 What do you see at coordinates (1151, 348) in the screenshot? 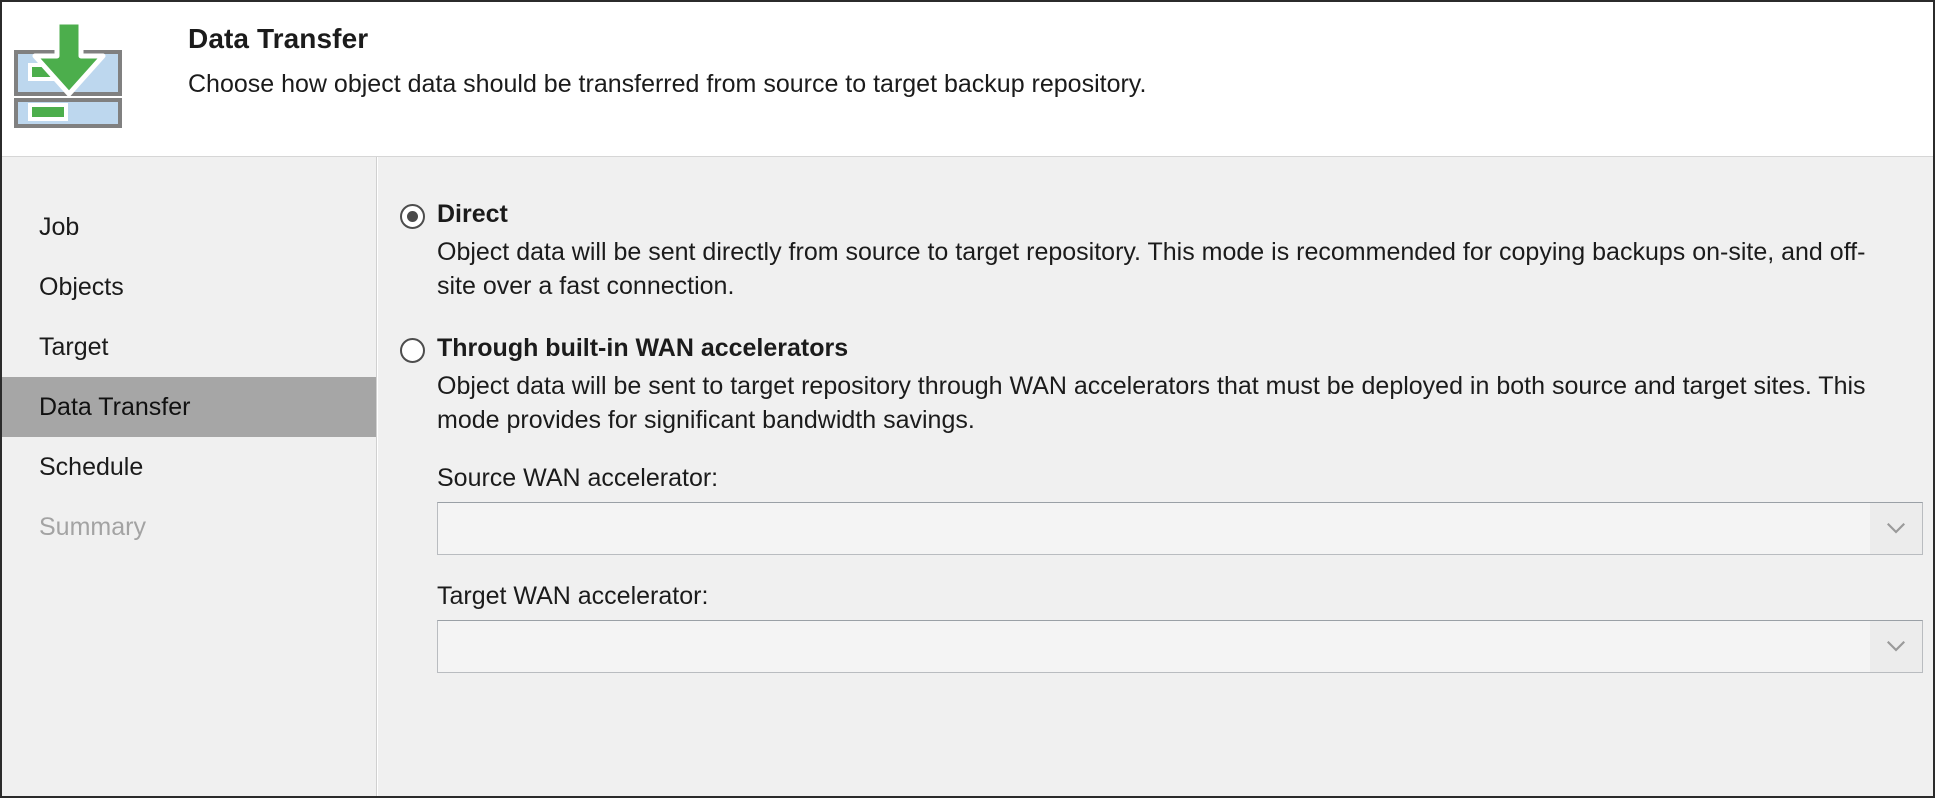
I see `option-wan-accelerators-row: Through built-in WAN accelerators` at bounding box center [1151, 348].